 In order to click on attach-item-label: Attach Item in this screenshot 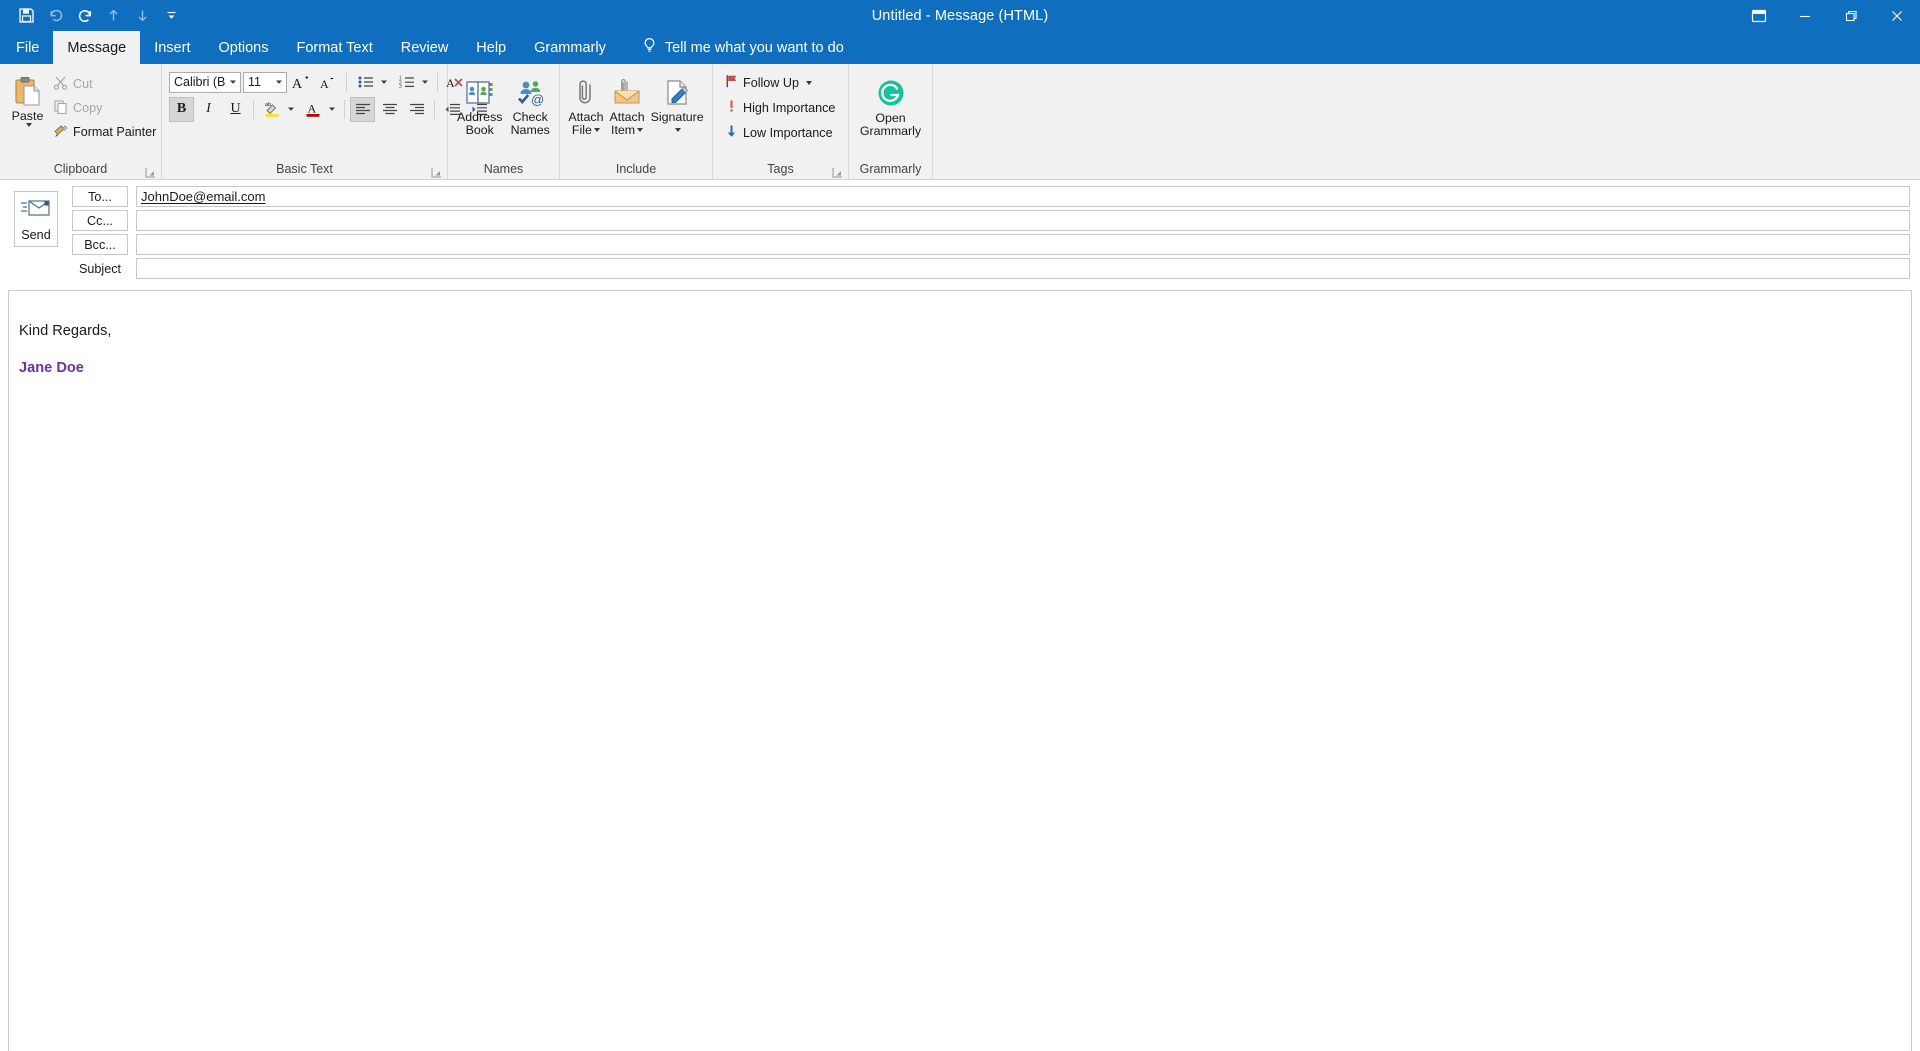, I will do `click(627, 123)`.